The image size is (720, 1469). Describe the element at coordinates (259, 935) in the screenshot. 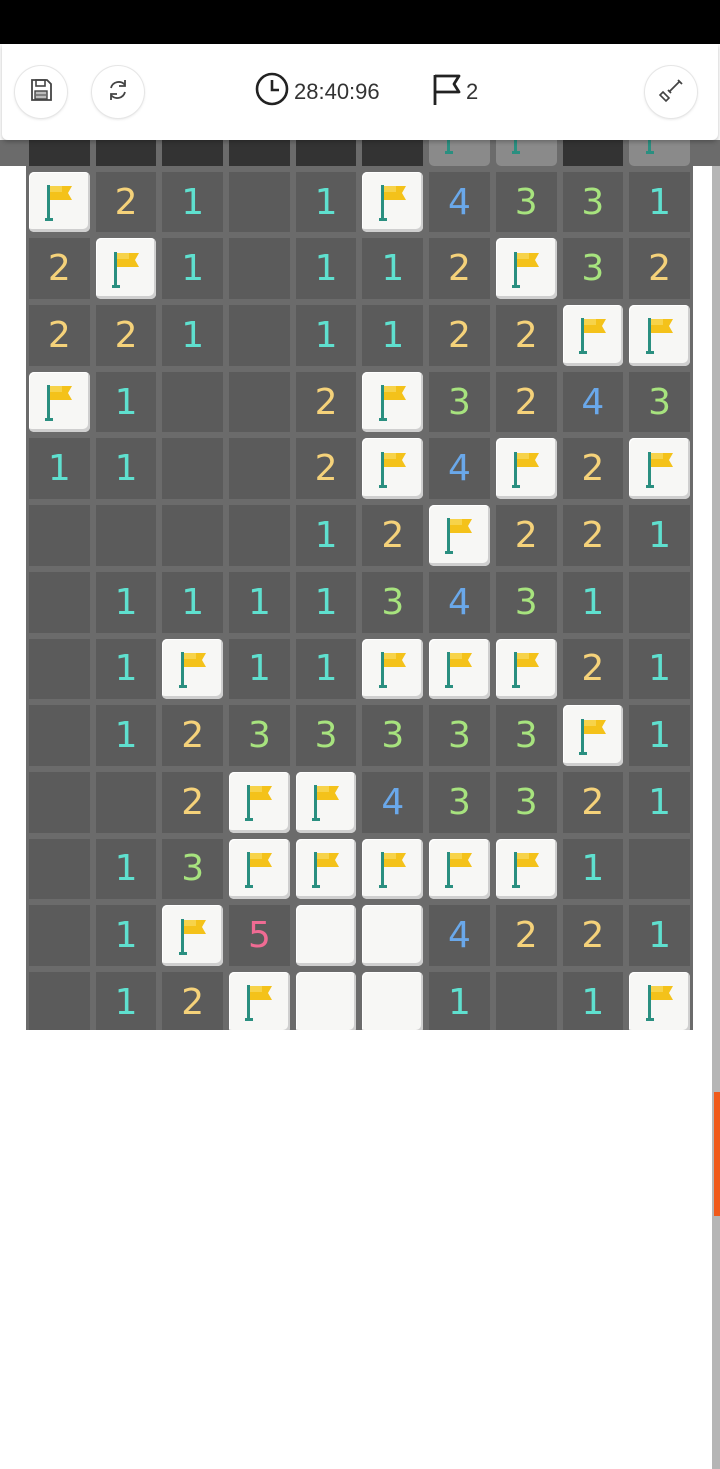

I see `number-cell: 5` at that location.